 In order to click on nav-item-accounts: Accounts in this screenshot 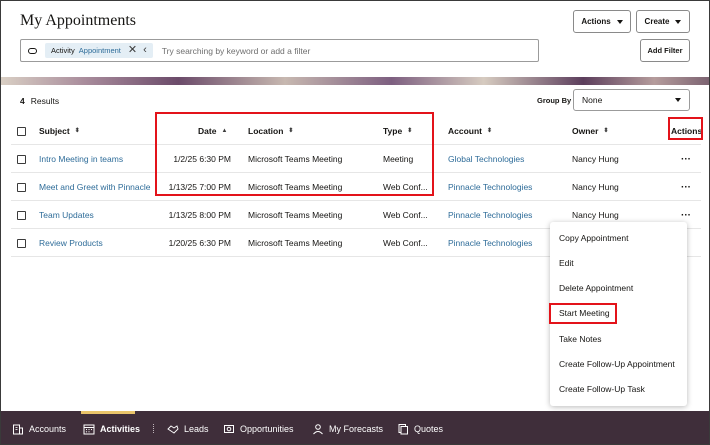, I will do `click(39, 427)`.